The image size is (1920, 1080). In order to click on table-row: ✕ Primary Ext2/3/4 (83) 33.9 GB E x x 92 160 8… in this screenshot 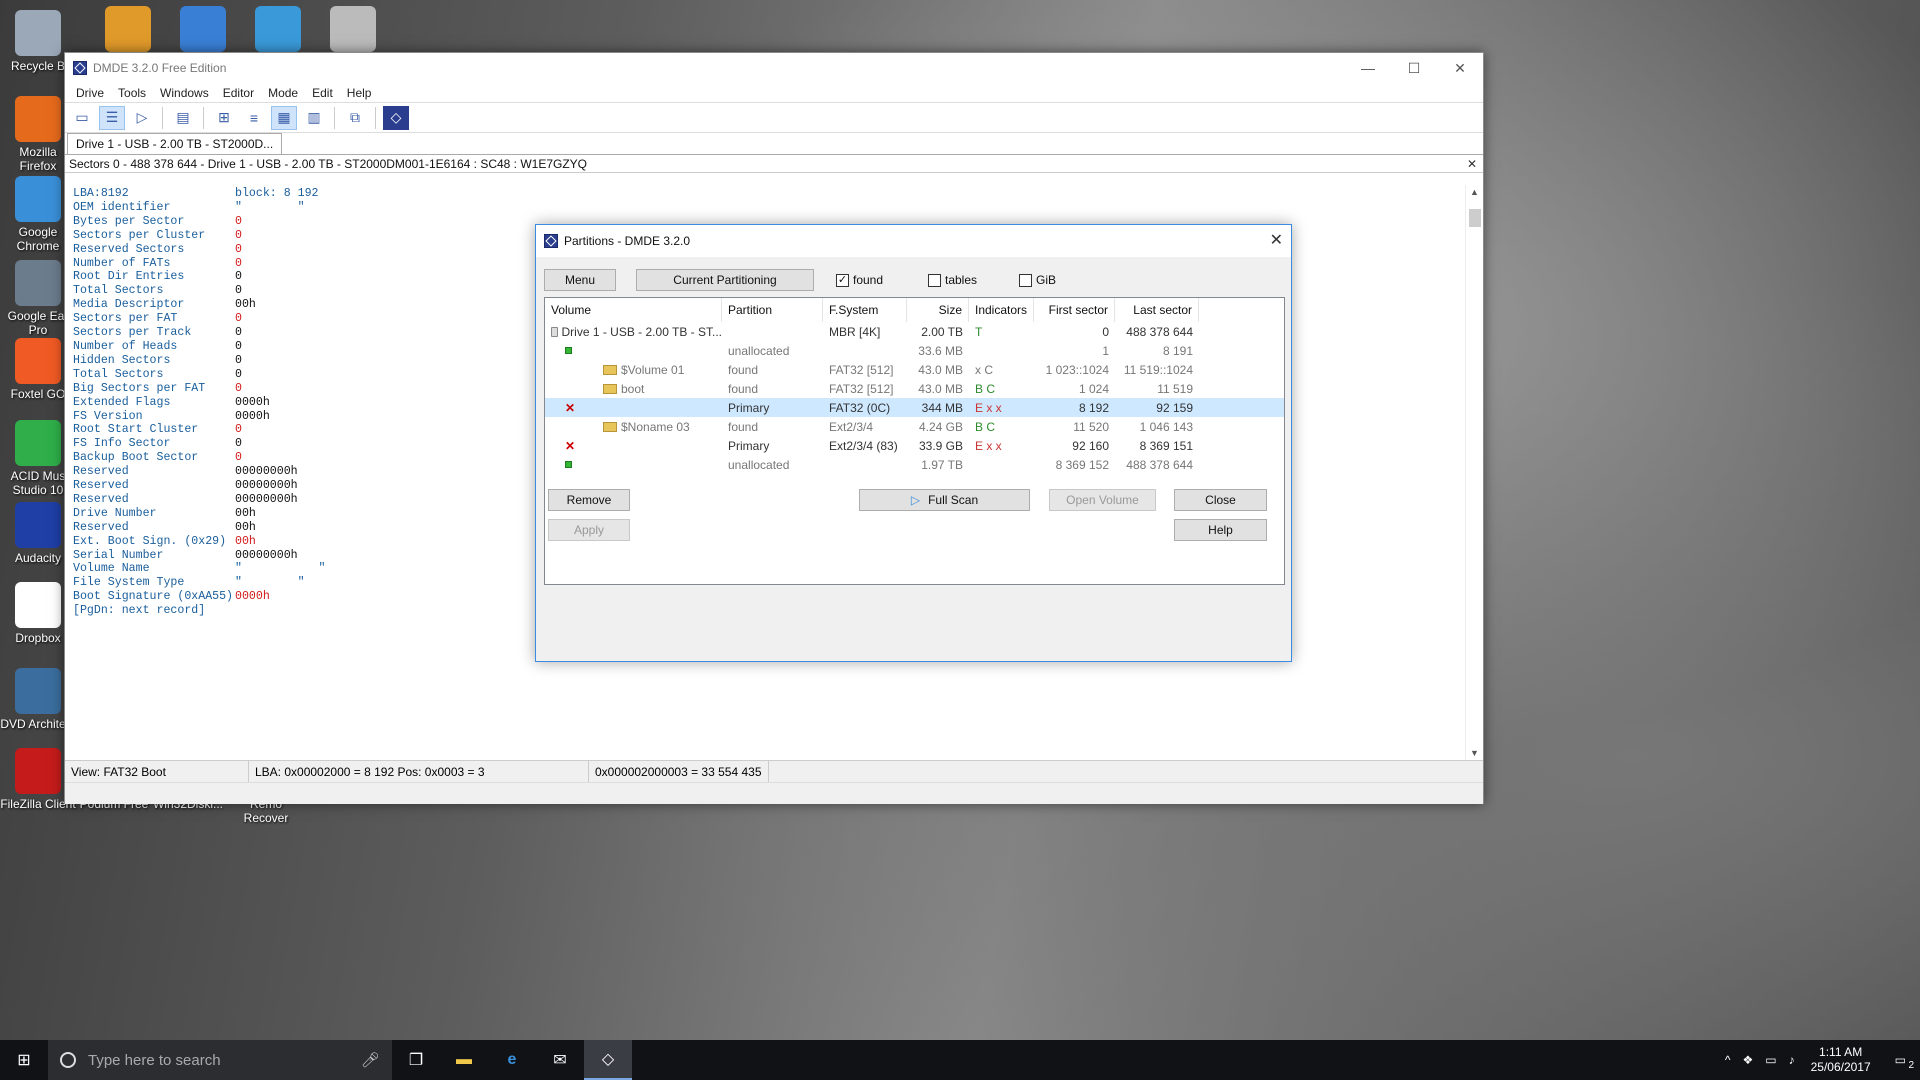, I will do `click(914, 445)`.